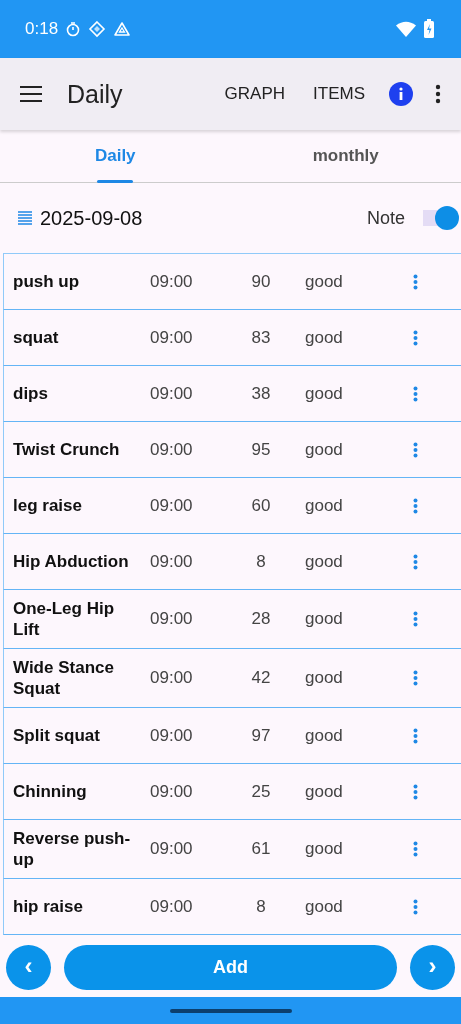 The height and width of the screenshot is (1024, 461). I want to click on list-icon, so click(25, 218).